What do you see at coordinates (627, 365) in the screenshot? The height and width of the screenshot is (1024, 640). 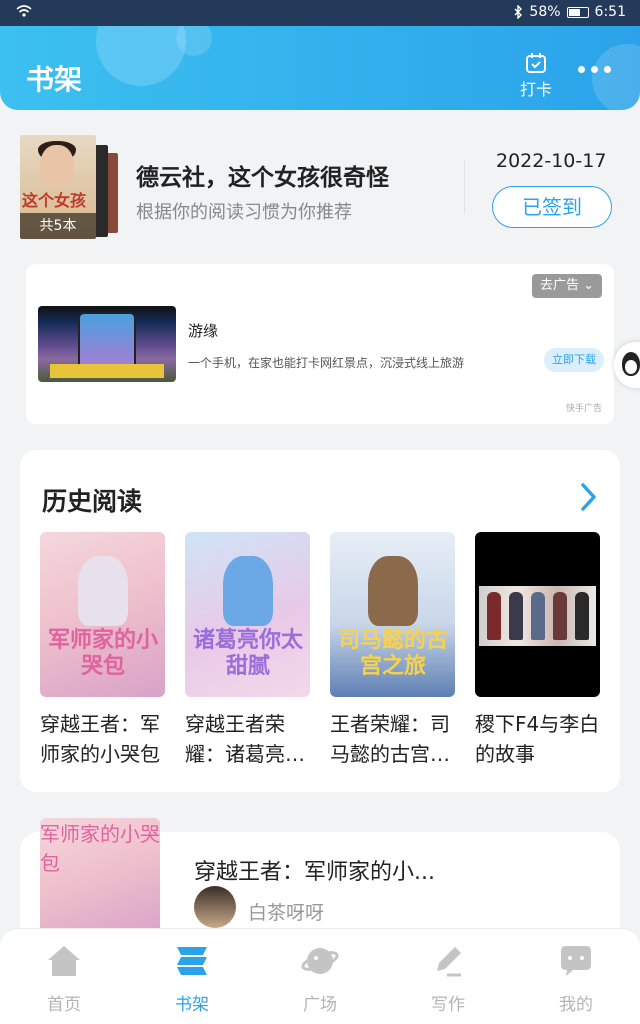 I see `qq-float-button` at bounding box center [627, 365].